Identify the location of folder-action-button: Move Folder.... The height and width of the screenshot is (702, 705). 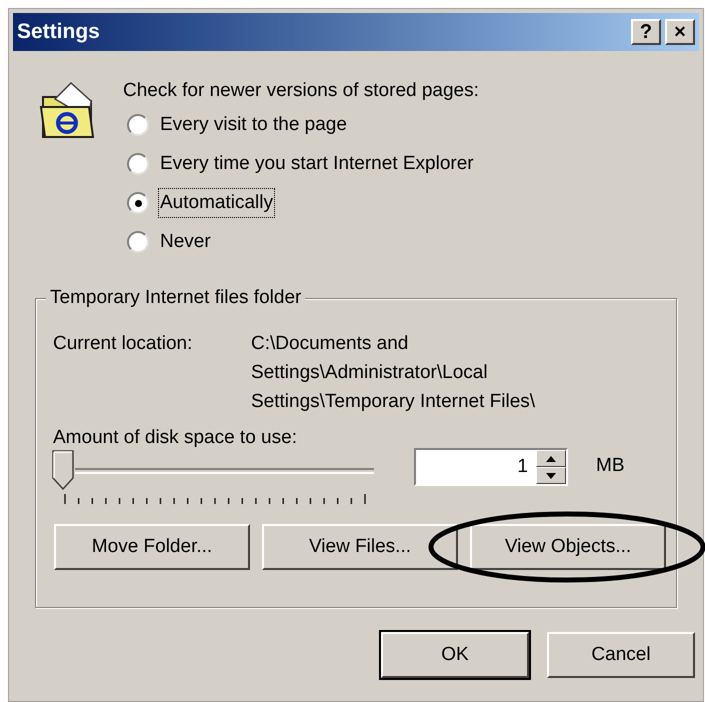
(152, 547).